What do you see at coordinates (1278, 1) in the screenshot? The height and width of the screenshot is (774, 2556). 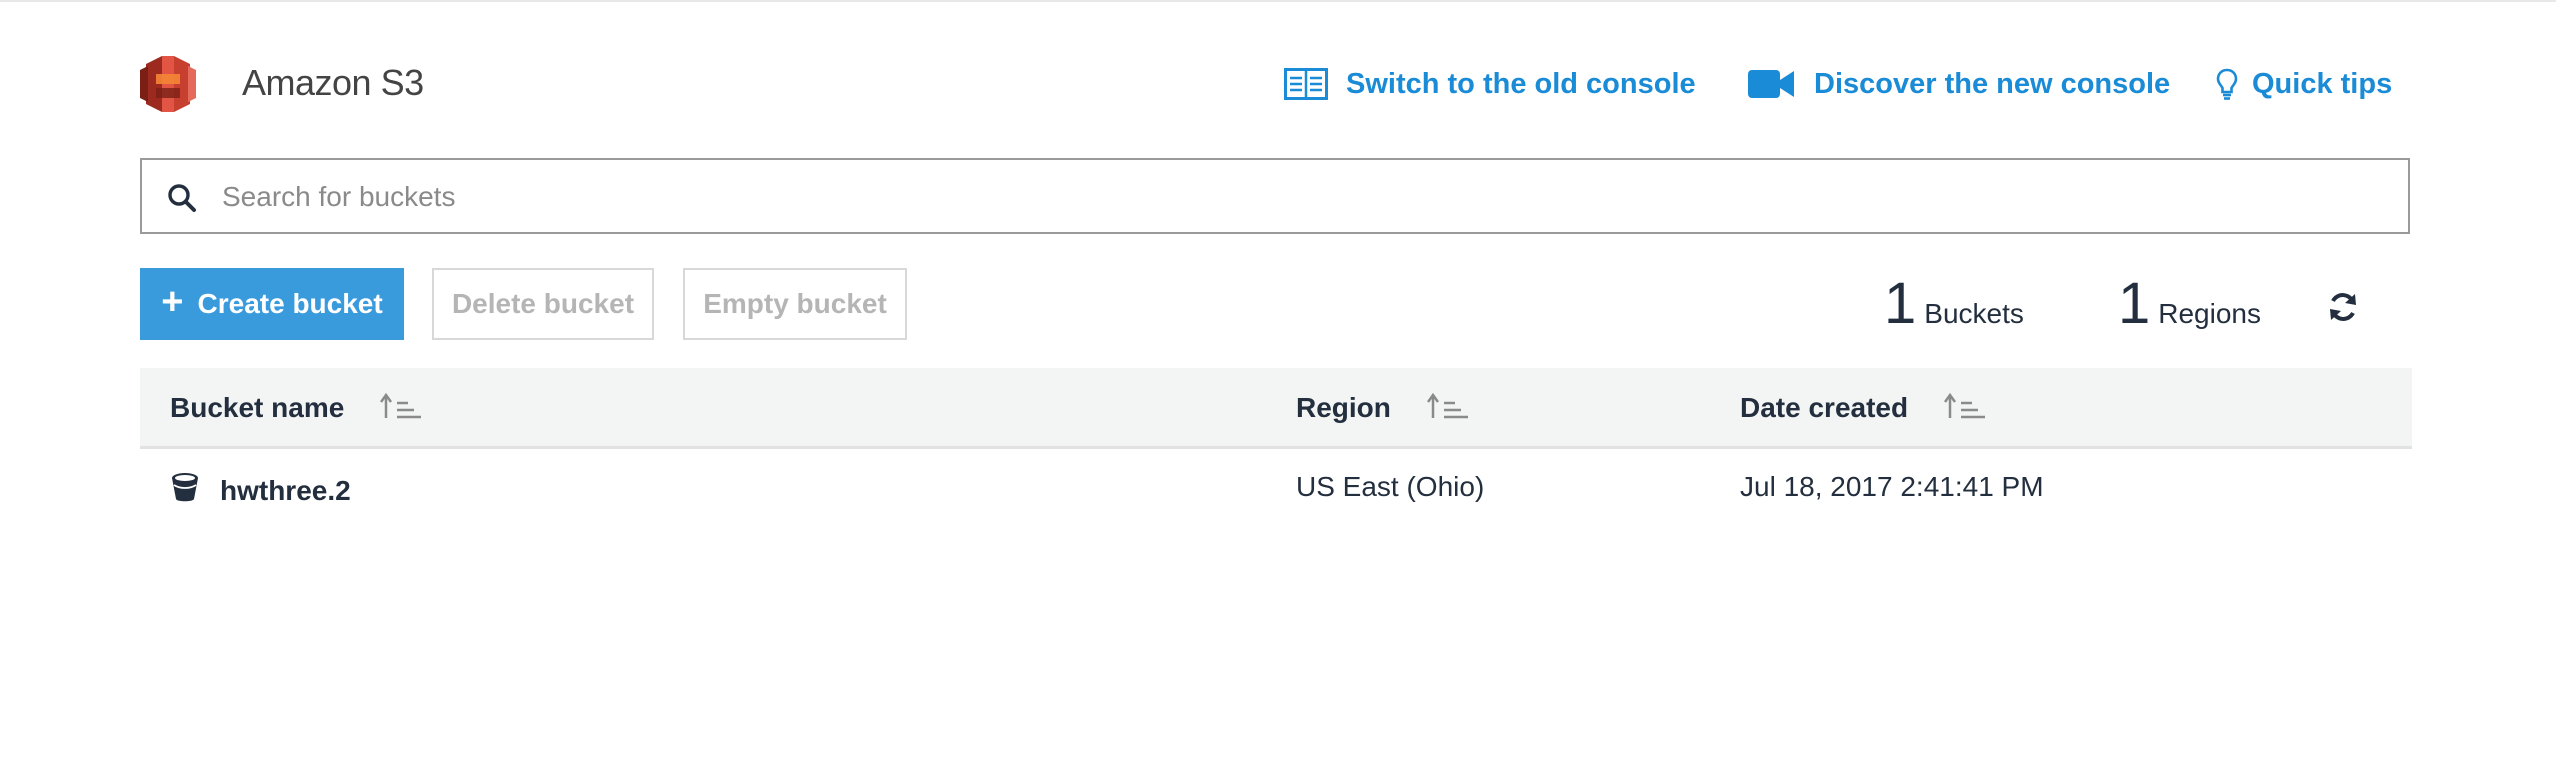 I see `top-divider` at bounding box center [1278, 1].